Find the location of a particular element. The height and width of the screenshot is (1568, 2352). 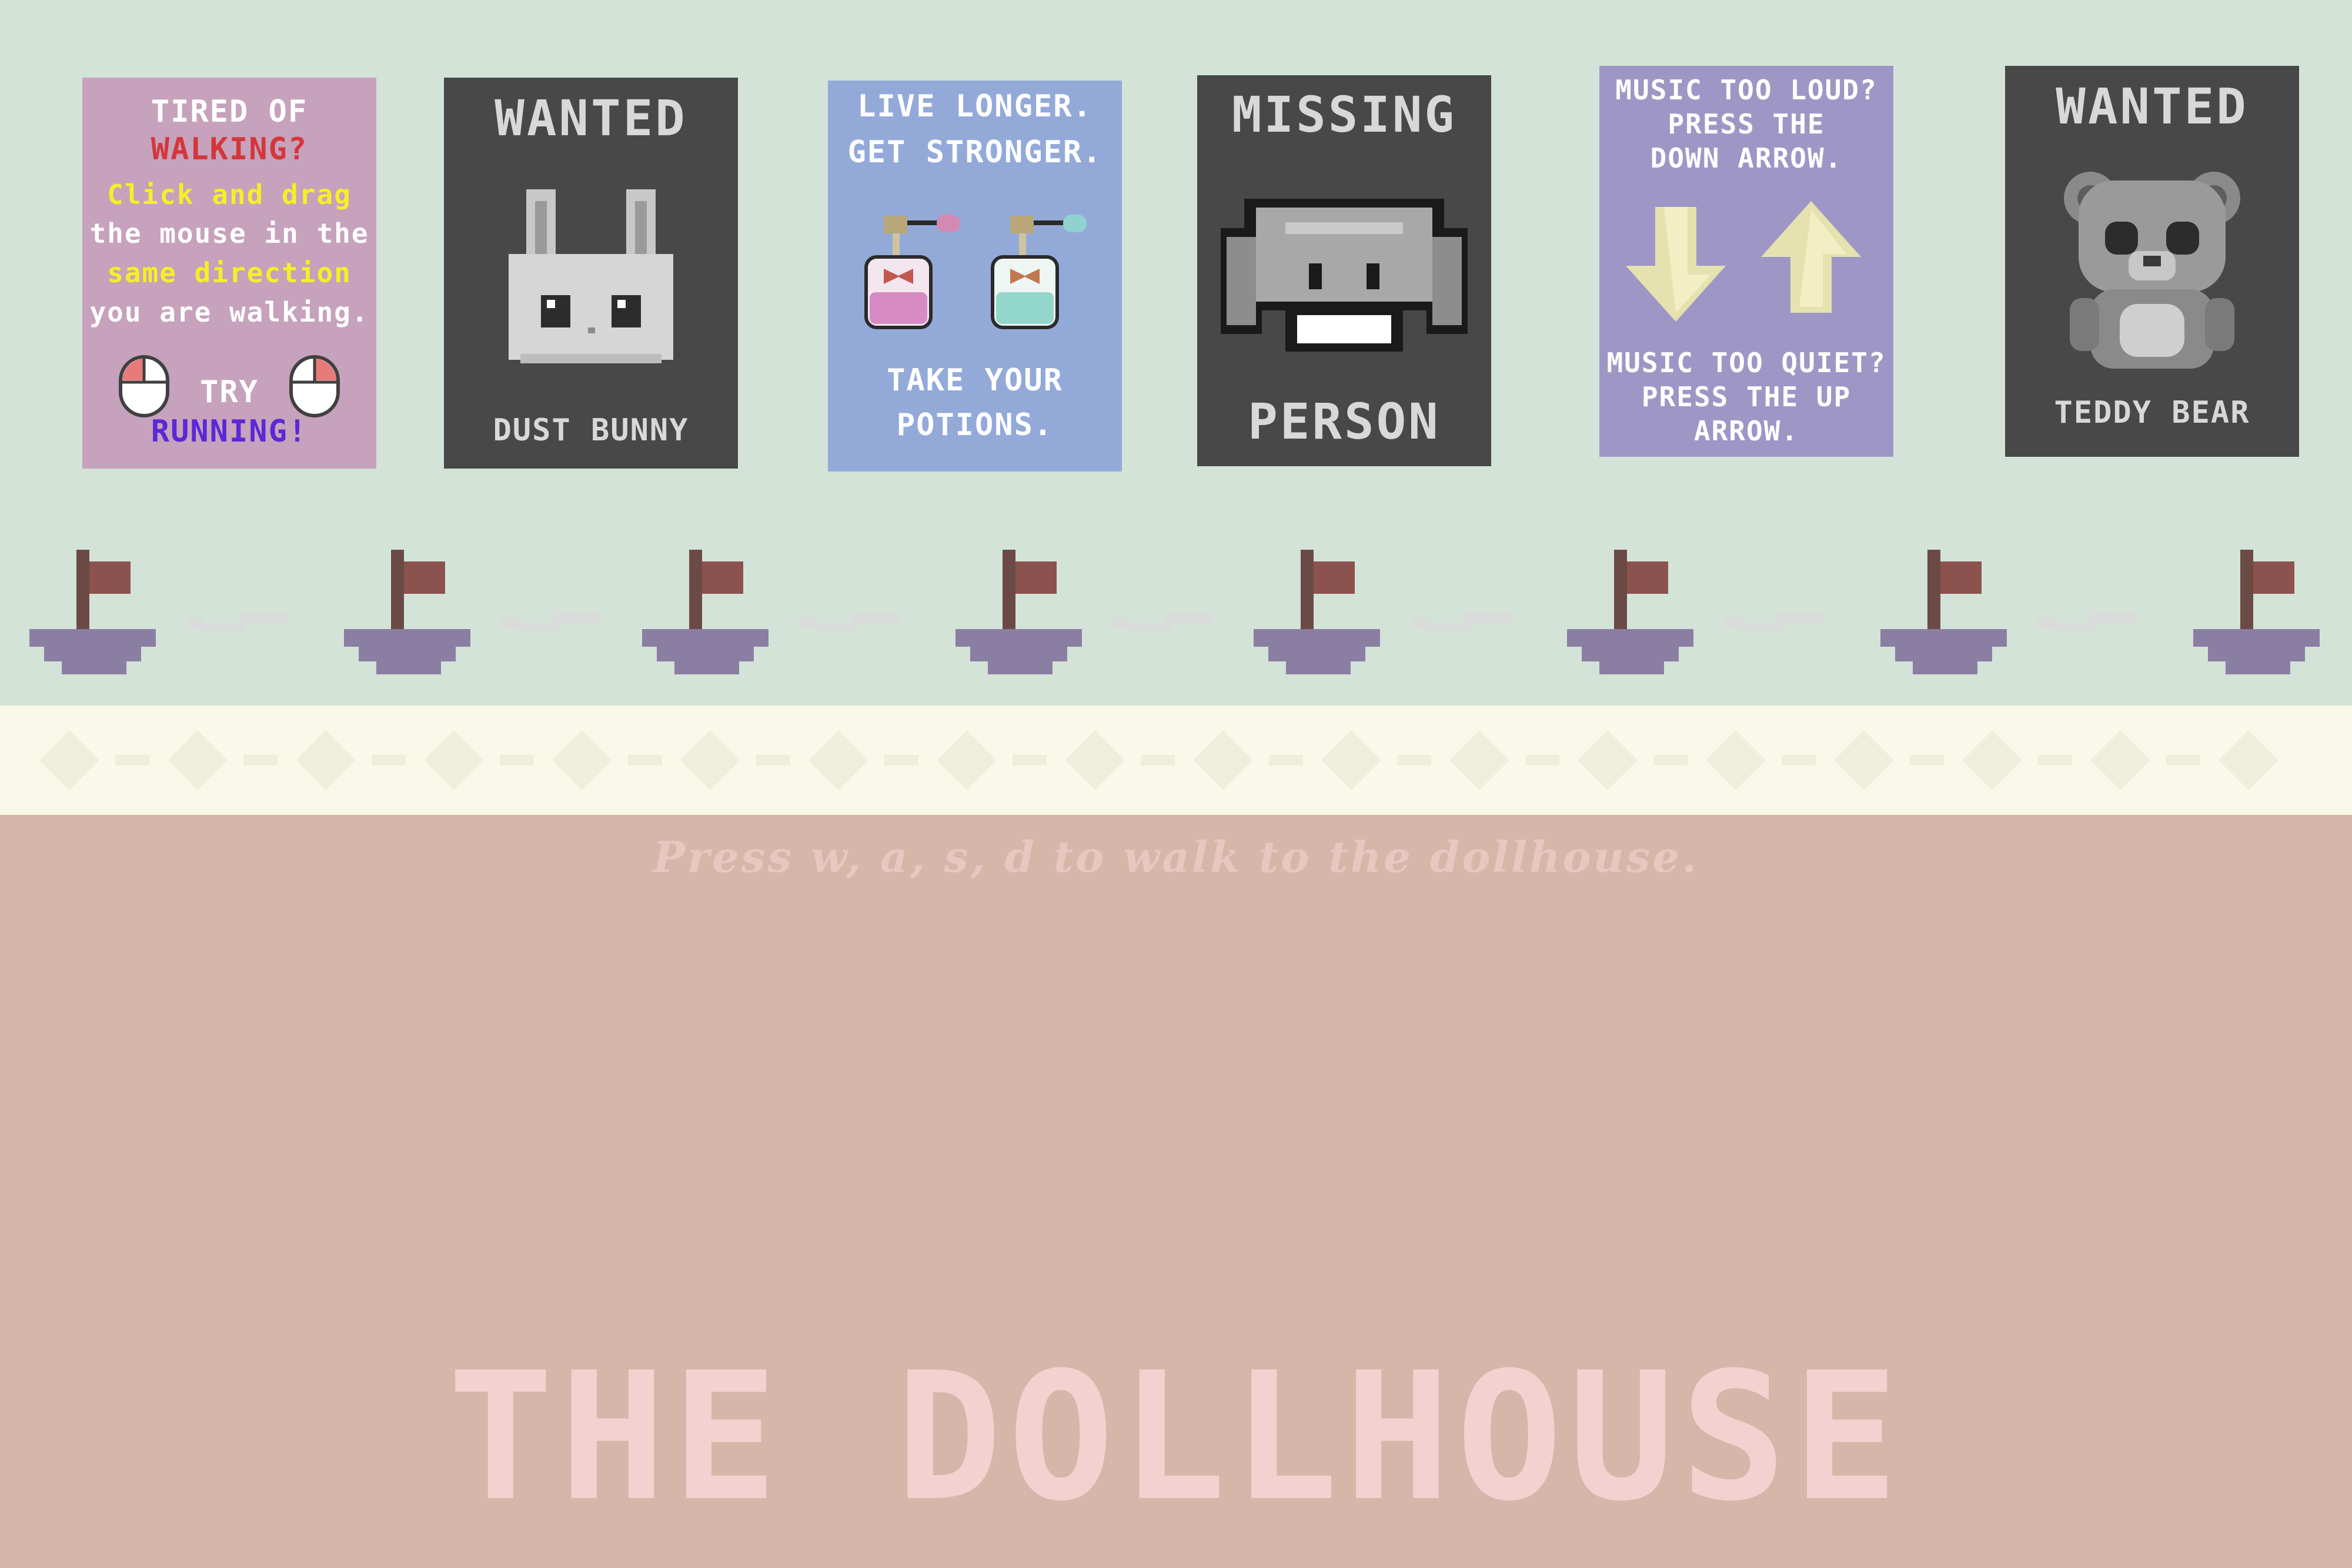

poster-text: TRY is located at coordinates (229, 392).